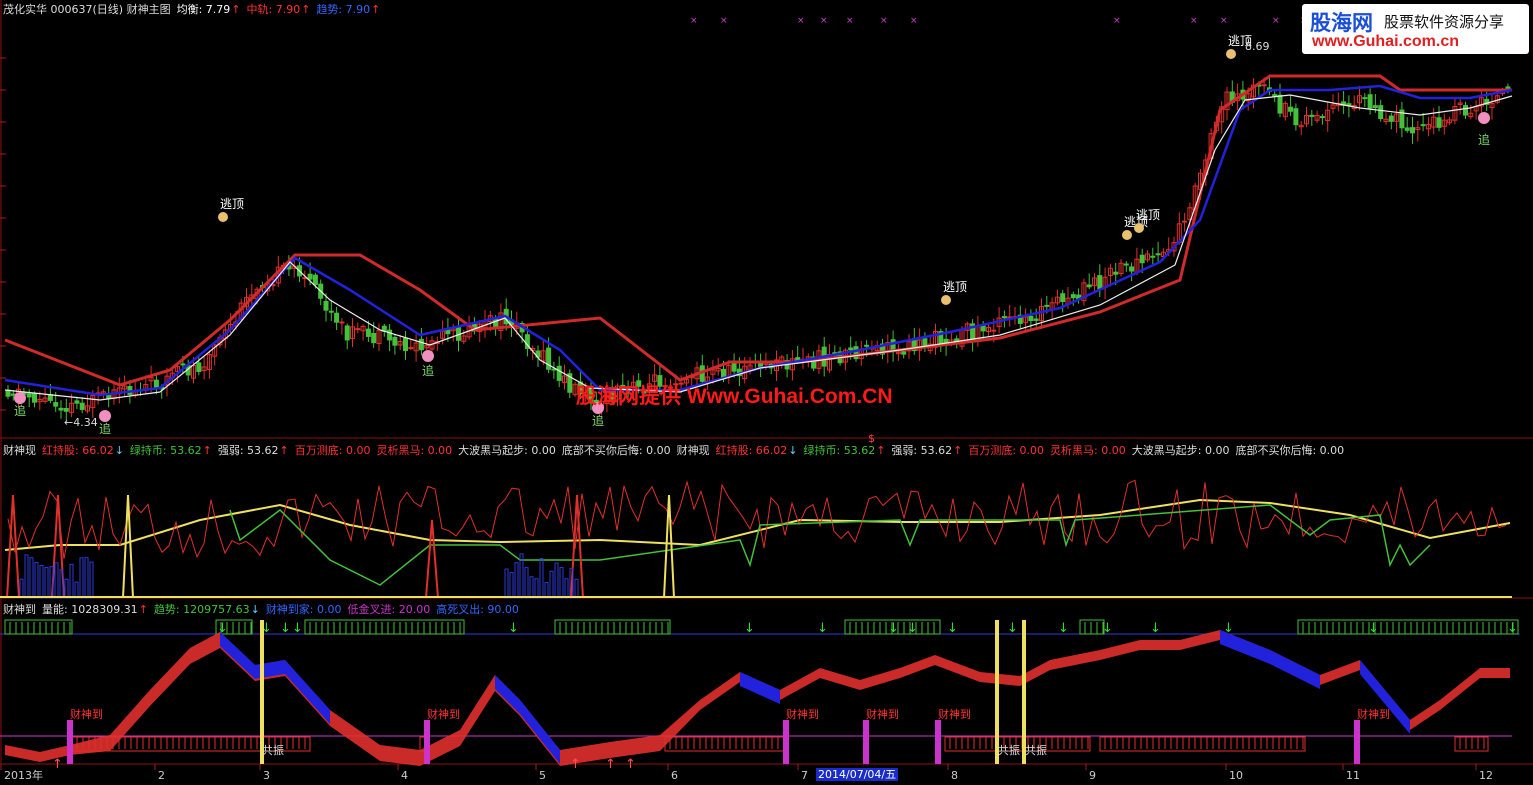 The image size is (1533, 785). What do you see at coordinates (23, 775) in the screenshot?
I see `x-tick-label: 2013年` at bounding box center [23, 775].